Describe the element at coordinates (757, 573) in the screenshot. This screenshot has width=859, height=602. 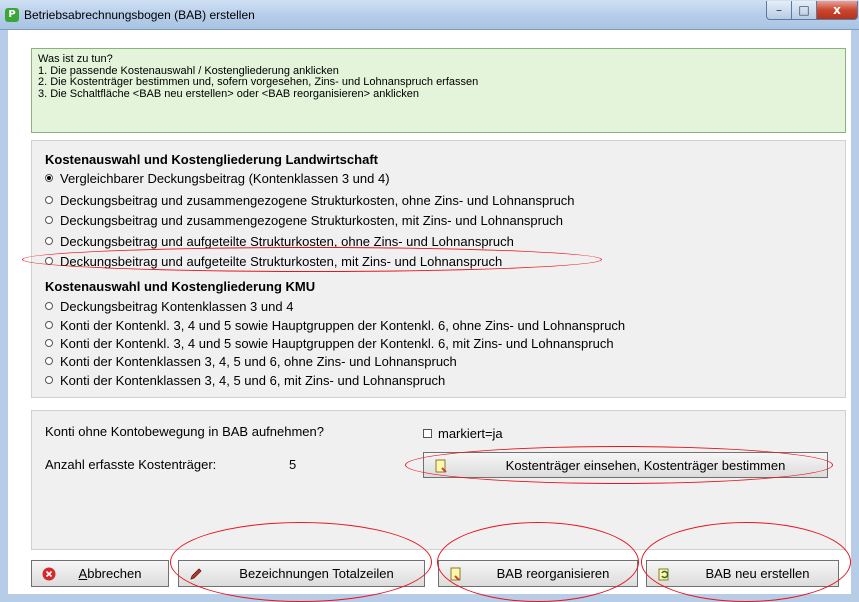
I see `create-button-label: BAB neu erstellen` at that location.